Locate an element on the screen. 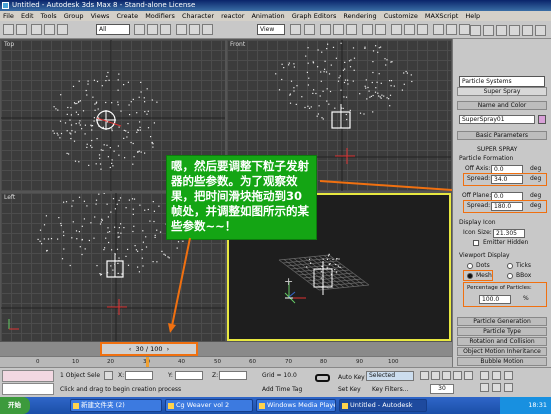 This screenshot has width=551, height=414. pivot-icon is located at coordinates (295, 29).